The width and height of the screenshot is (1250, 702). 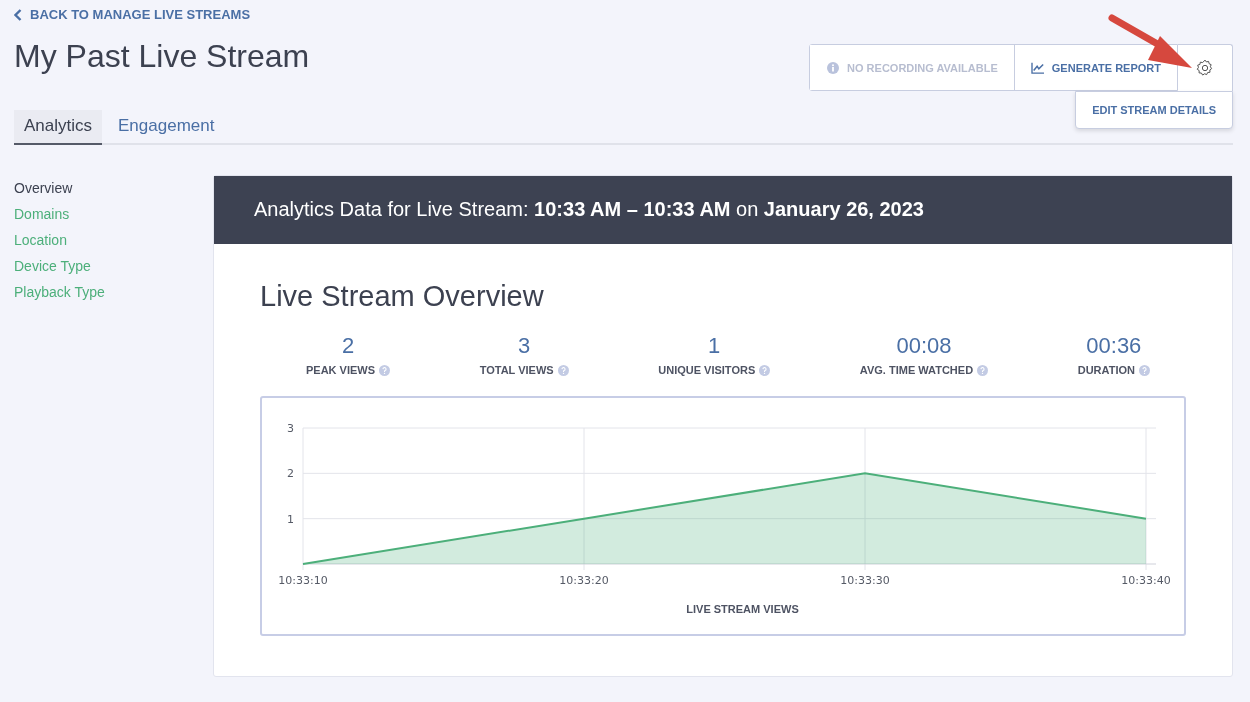 I want to click on stat-value: 00:36, so click(x=1114, y=346).